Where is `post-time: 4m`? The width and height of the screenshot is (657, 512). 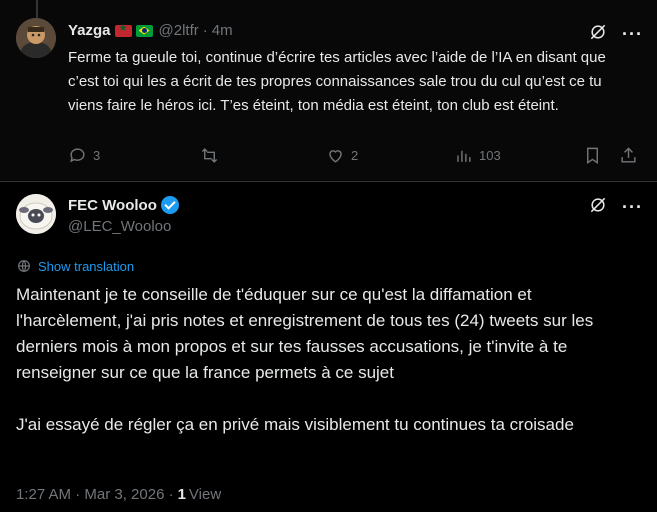
post-time: 4m is located at coordinates (222, 30).